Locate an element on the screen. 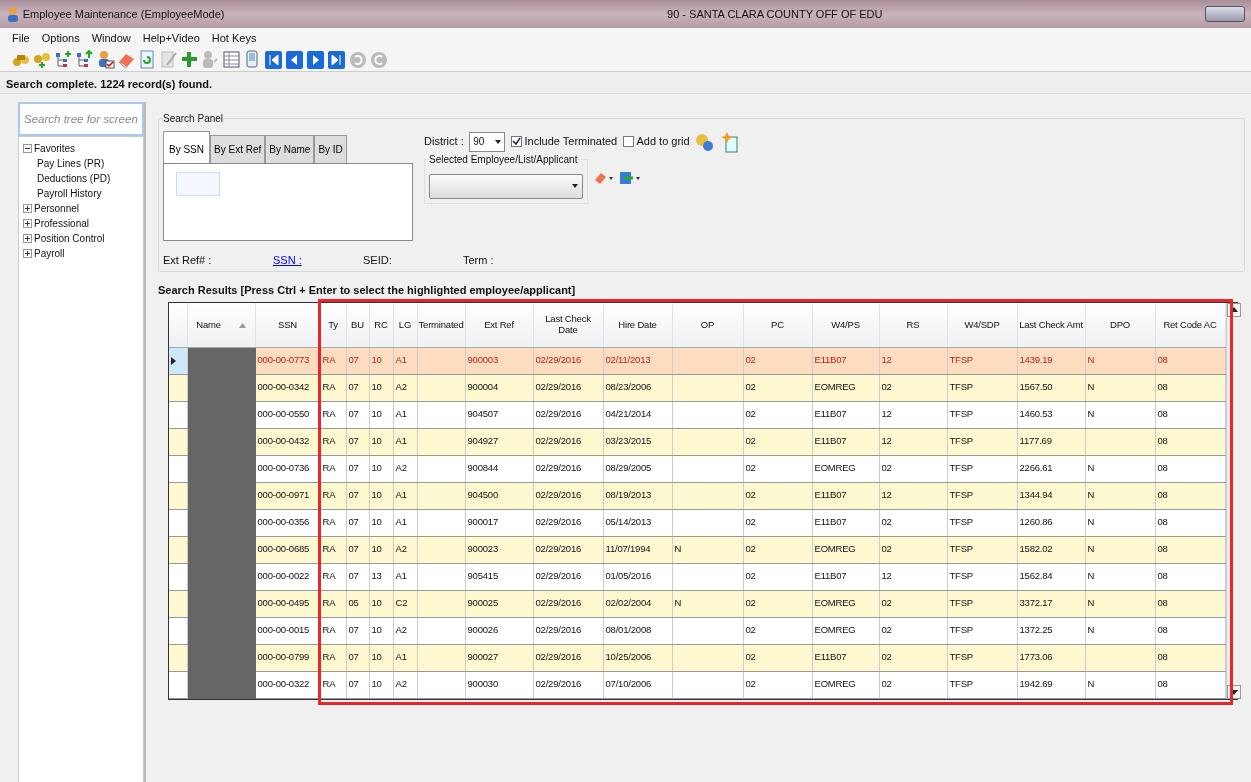  menu-item: Help+Video is located at coordinates (171, 38).